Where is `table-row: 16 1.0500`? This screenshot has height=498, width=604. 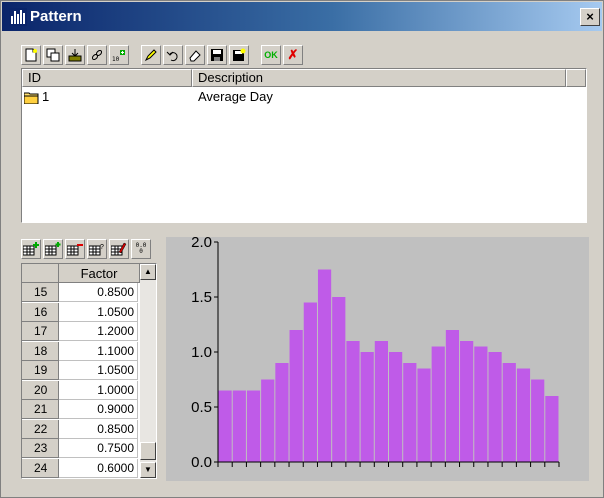
table-row: 16 1.0500 is located at coordinates (81, 312).